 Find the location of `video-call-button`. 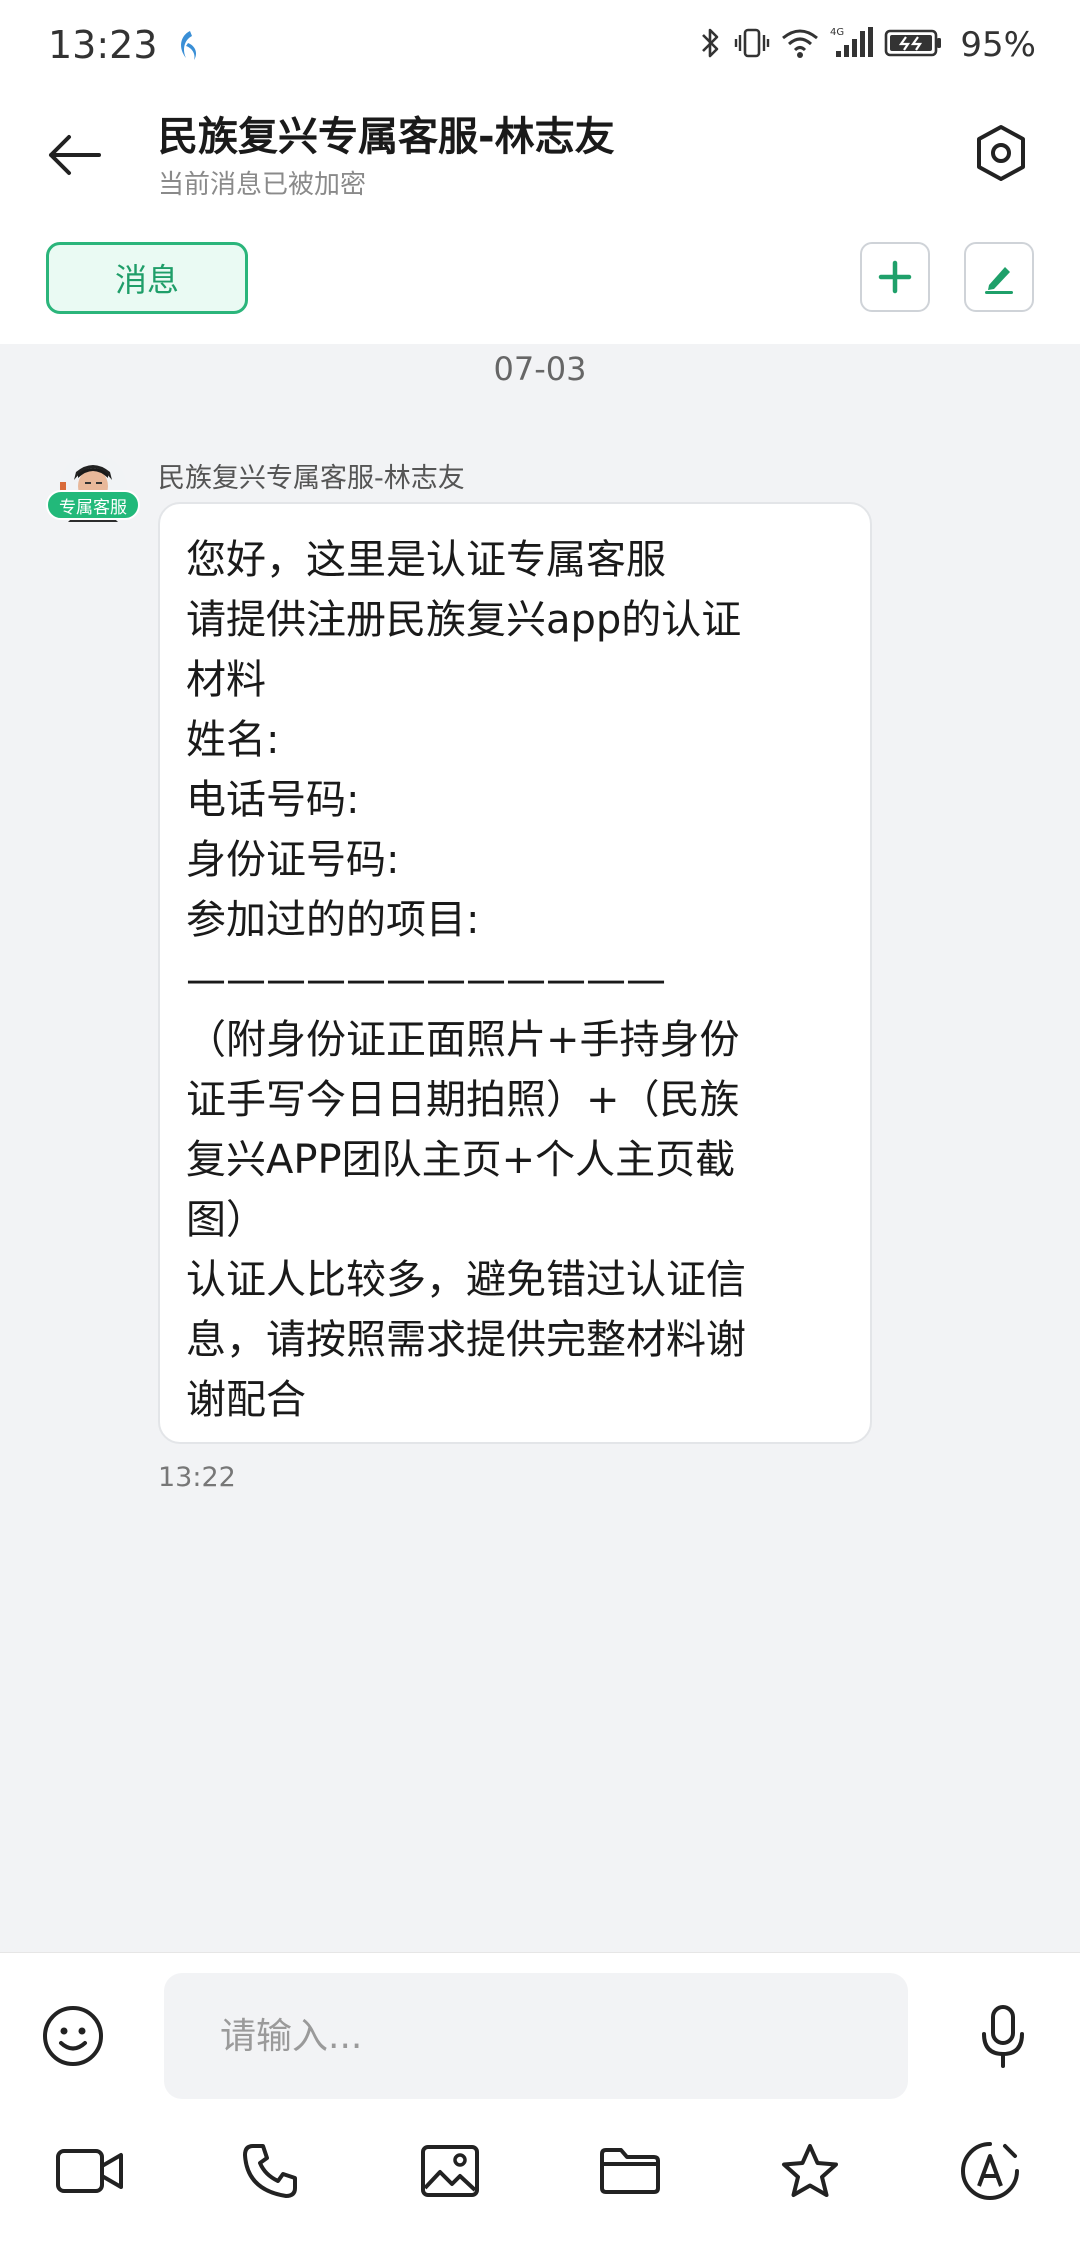

video-call-button is located at coordinates (90, 2171).